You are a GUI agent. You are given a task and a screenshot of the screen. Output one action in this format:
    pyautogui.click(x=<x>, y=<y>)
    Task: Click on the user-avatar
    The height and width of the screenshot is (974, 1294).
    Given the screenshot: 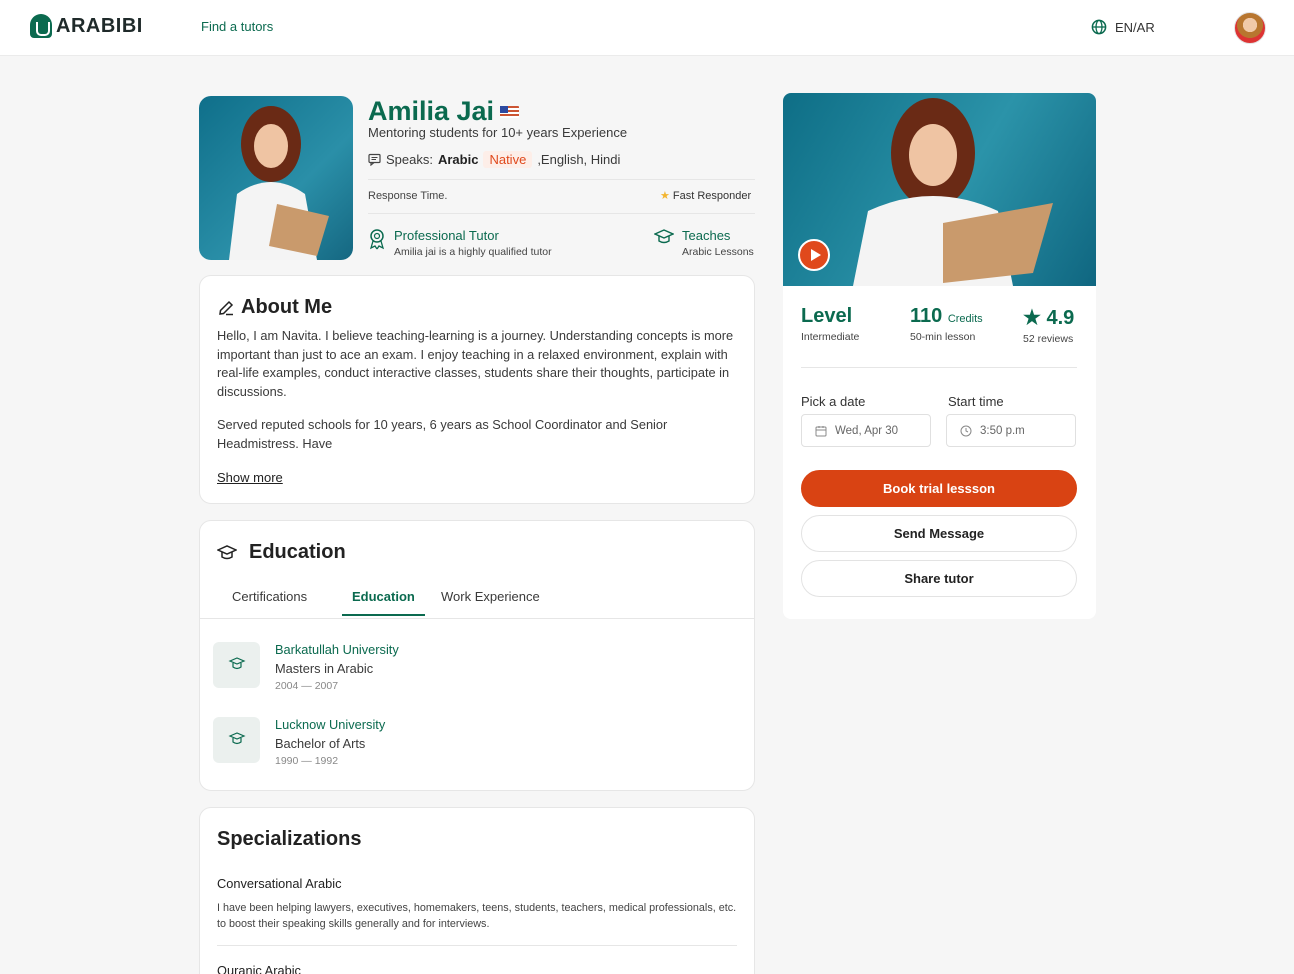 What is the action you would take?
    pyautogui.click(x=1250, y=28)
    